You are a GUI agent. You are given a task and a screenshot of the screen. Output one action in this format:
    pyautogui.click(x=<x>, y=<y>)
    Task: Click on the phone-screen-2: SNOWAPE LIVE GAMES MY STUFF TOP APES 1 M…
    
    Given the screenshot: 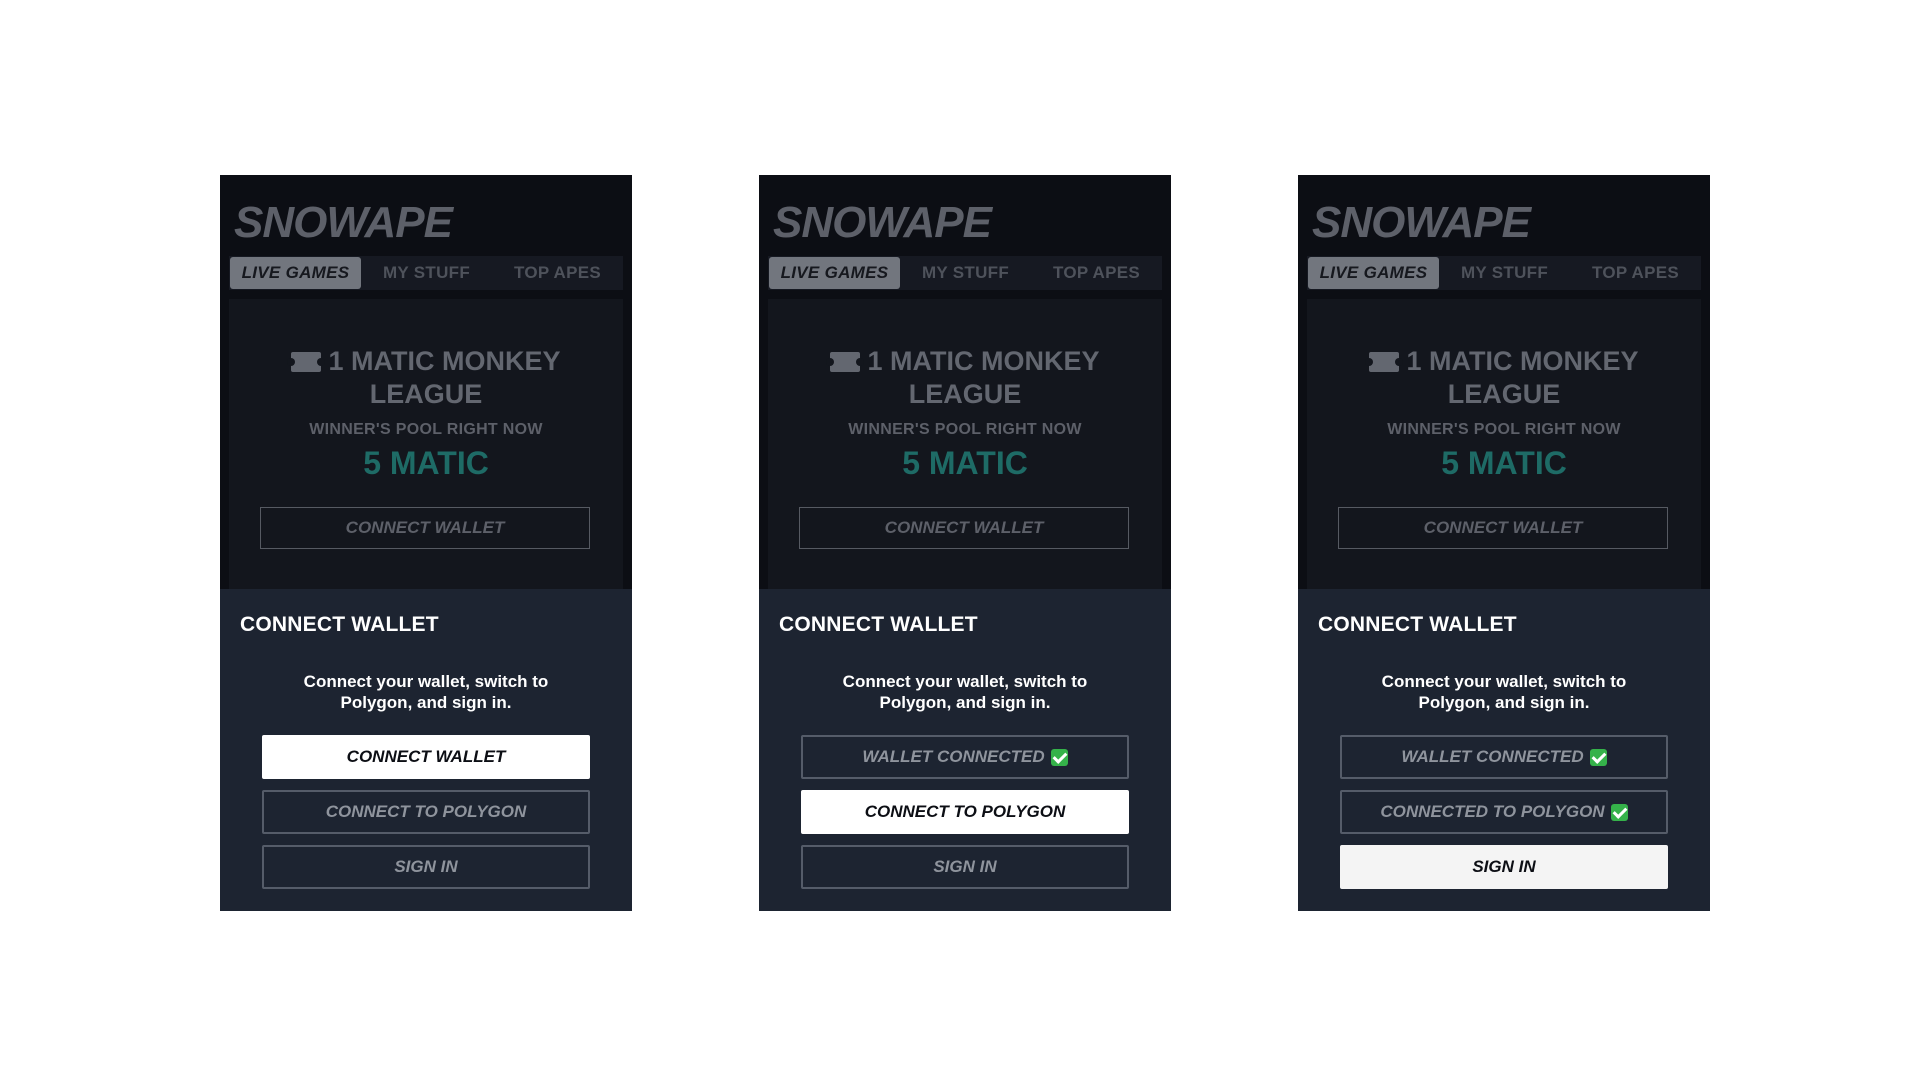 What is the action you would take?
    pyautogui.click(x=965, y=543)
    